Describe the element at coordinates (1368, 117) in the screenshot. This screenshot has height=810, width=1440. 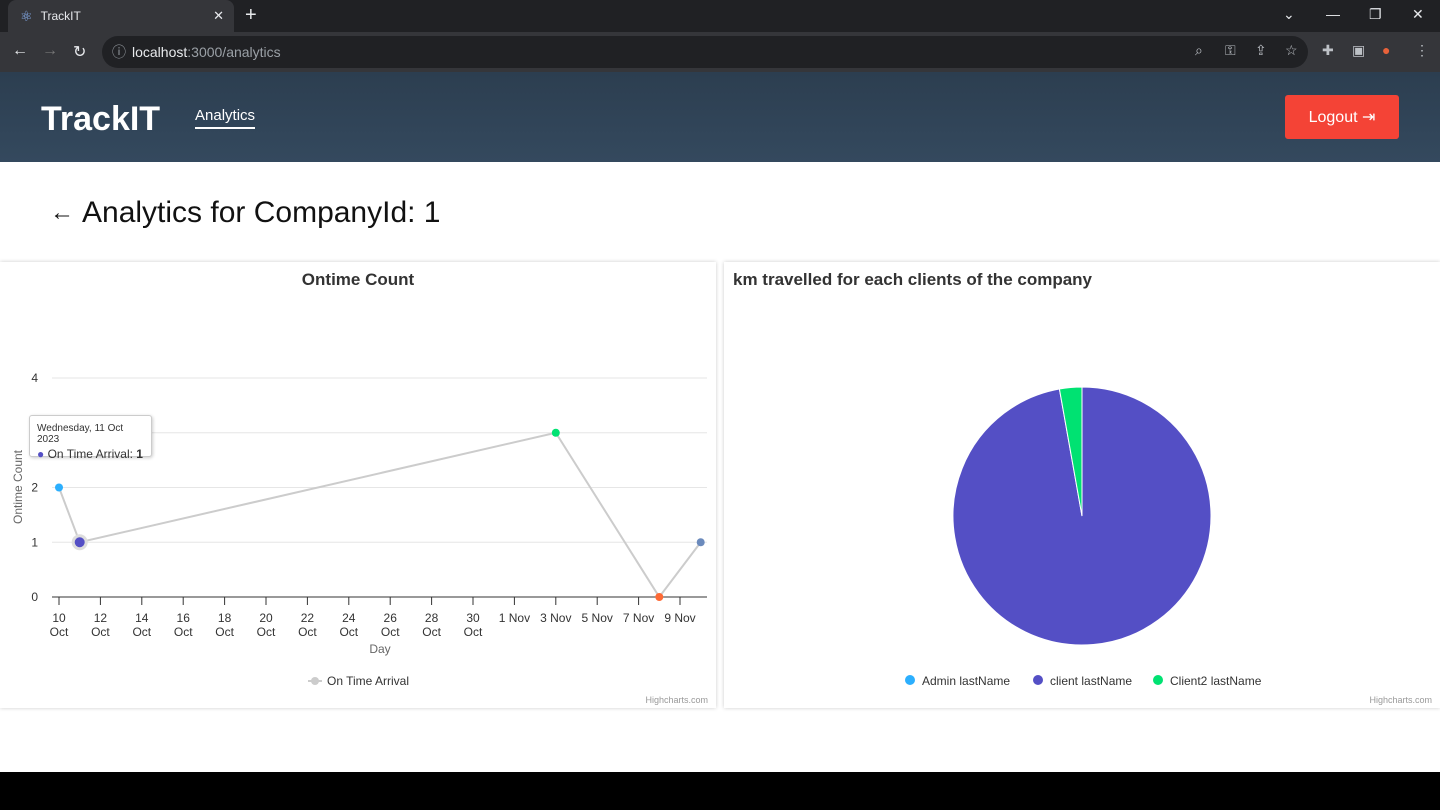
I see `logout-icon: ⇥` at that location.